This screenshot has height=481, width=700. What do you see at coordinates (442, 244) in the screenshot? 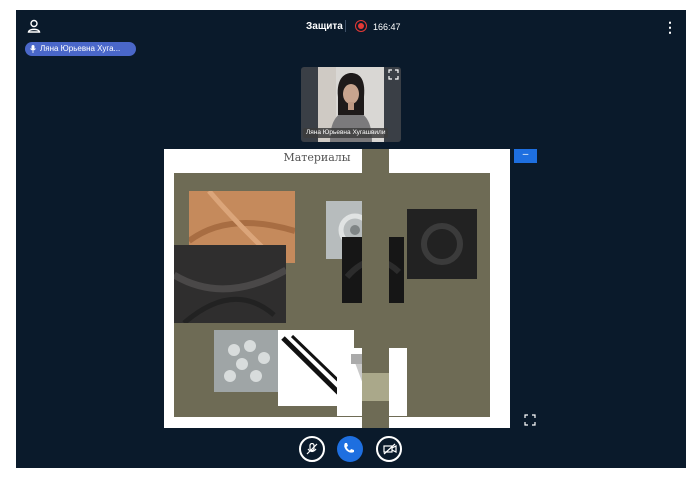
I see `fabric-photo-charcoal` at bounding box center [442, 244].